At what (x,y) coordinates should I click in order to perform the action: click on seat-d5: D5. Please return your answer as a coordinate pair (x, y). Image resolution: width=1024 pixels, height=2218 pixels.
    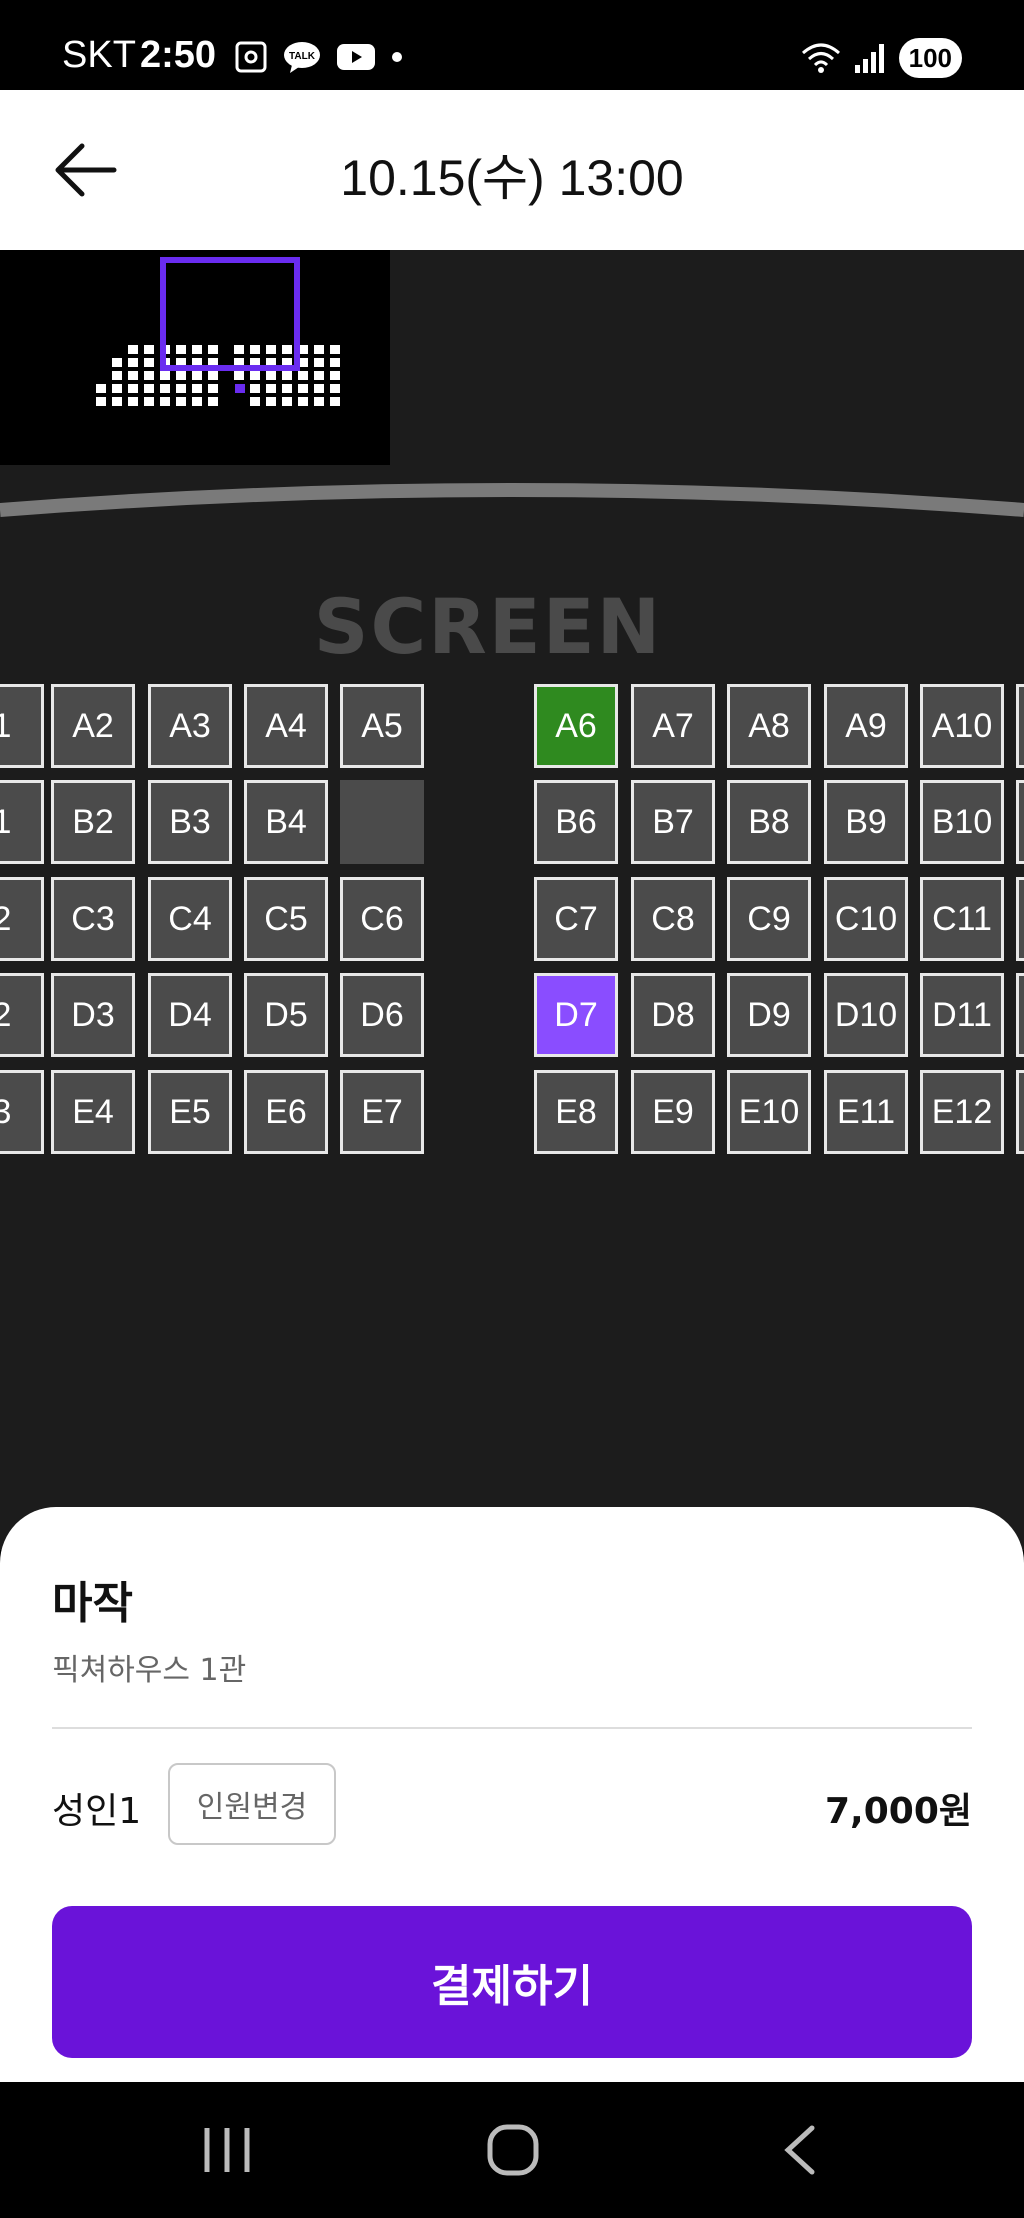
    Looking at the image, I should click on (286, 1015).